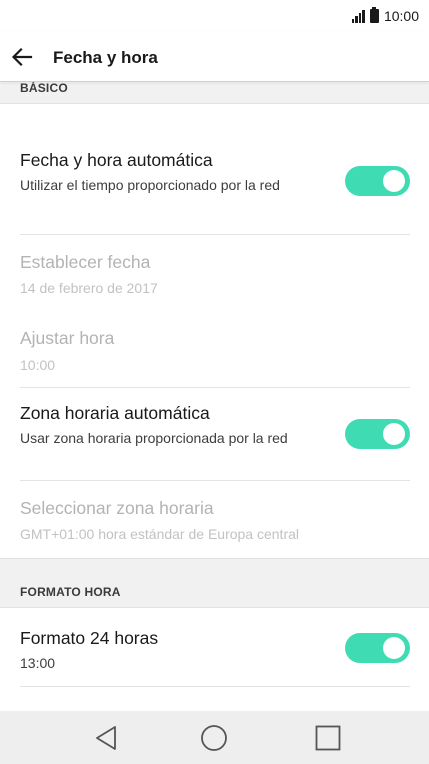 Image resolution: width=429 pixels, height=764 pixels. Describe the element at coordinates (85, 262) in the screenshot. I see `set-date-title: Establecer fecha` at that location.